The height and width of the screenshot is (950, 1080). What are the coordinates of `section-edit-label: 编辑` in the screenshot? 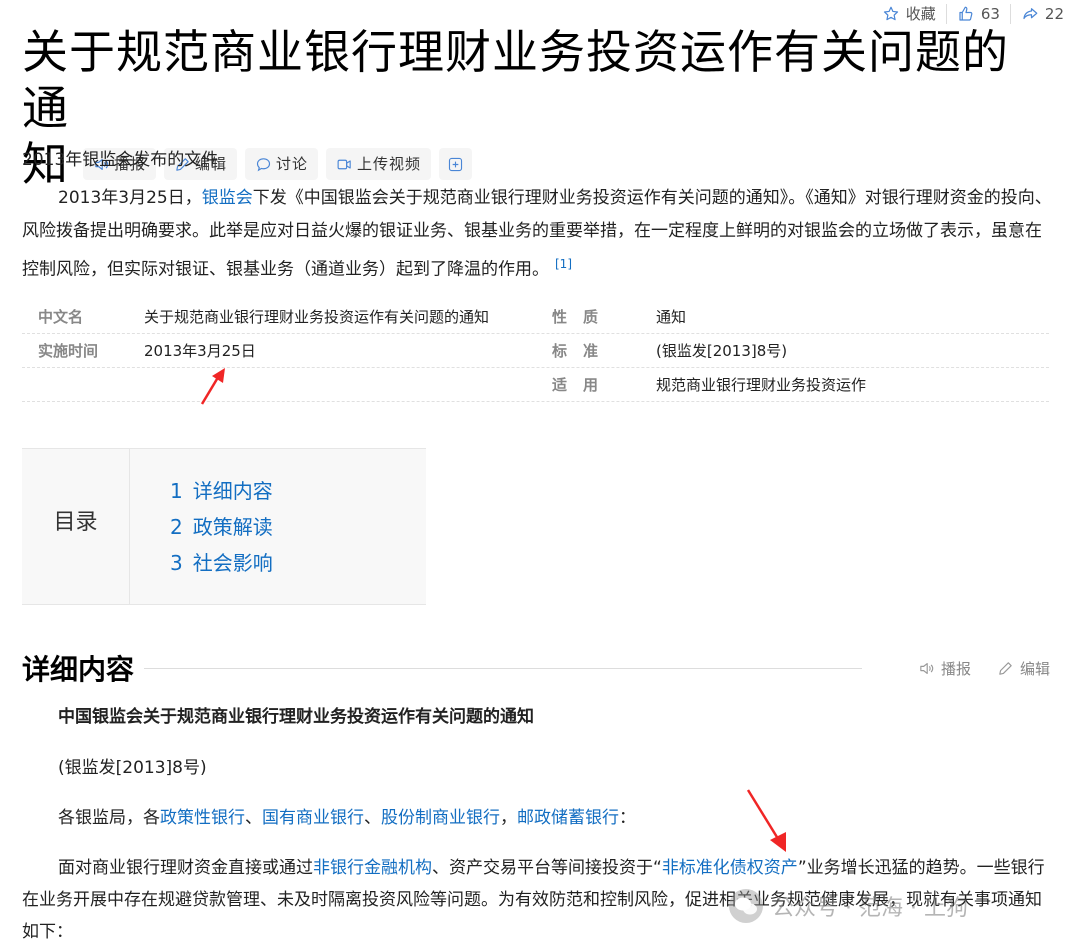 It's located at (1034, 668).